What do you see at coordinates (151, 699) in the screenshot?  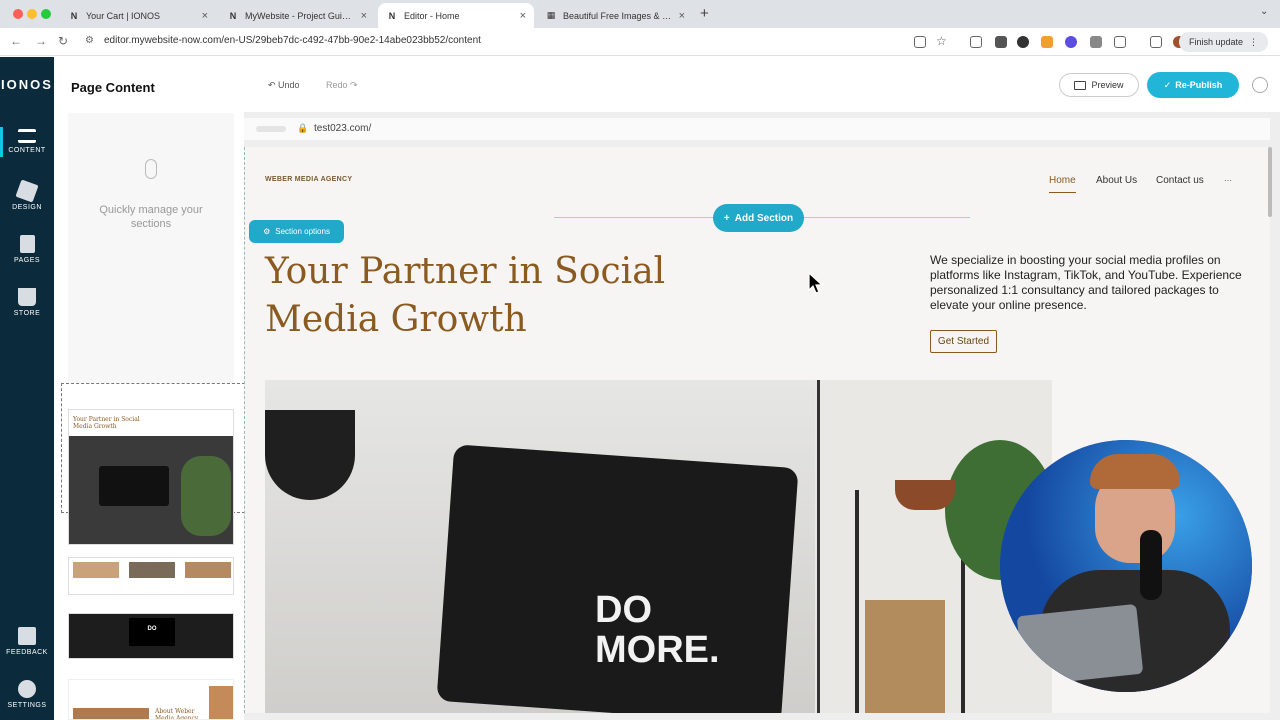 I see `section-thumbnail-about: About Weber Media Agency` at bounding box center [151, 699].